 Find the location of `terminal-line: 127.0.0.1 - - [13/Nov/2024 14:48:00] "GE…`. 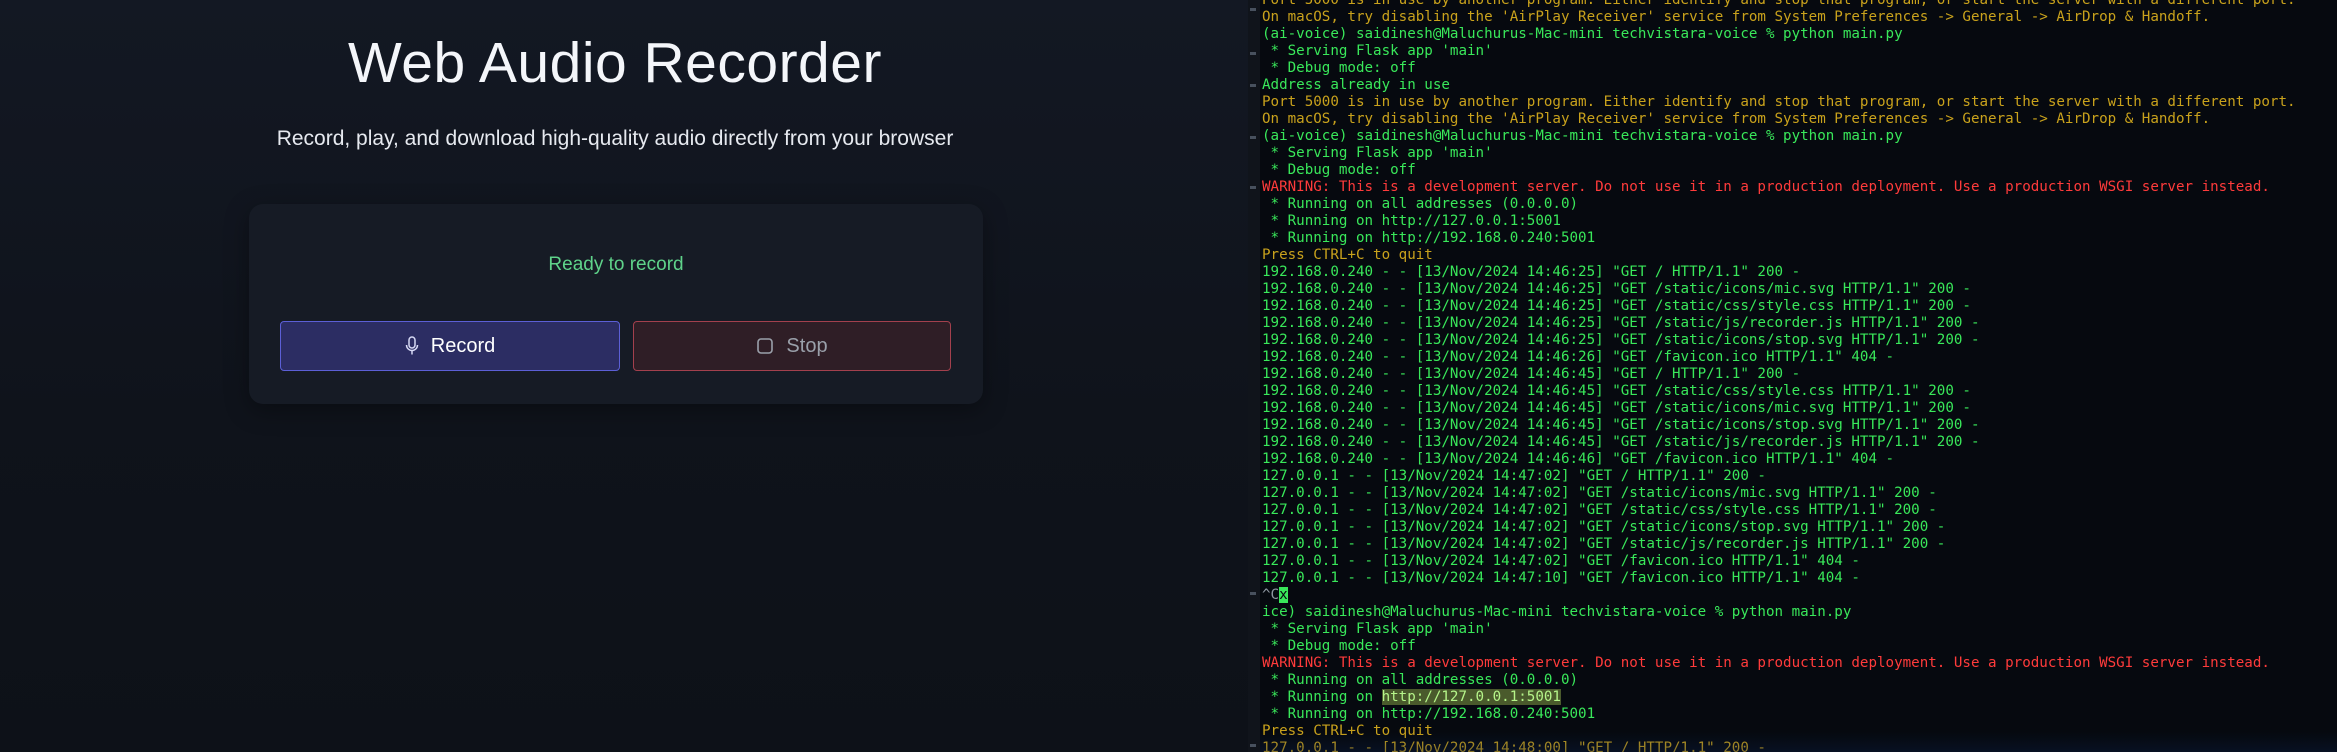

terminal-line: 127.0.0.1 - - [13/Nov/2024 14:48:00] "GE… is located at coordinates (1514, 746).